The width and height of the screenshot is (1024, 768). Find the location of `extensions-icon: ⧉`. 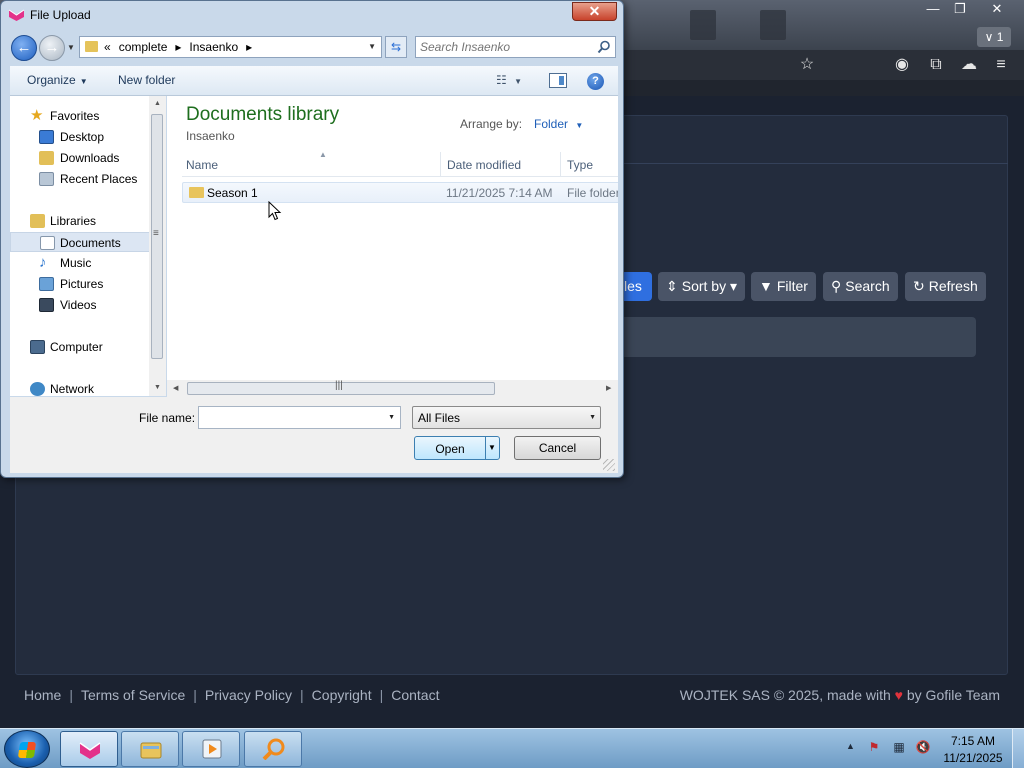

extensions-icon: ⧉ is located at coordinates (936, 65).